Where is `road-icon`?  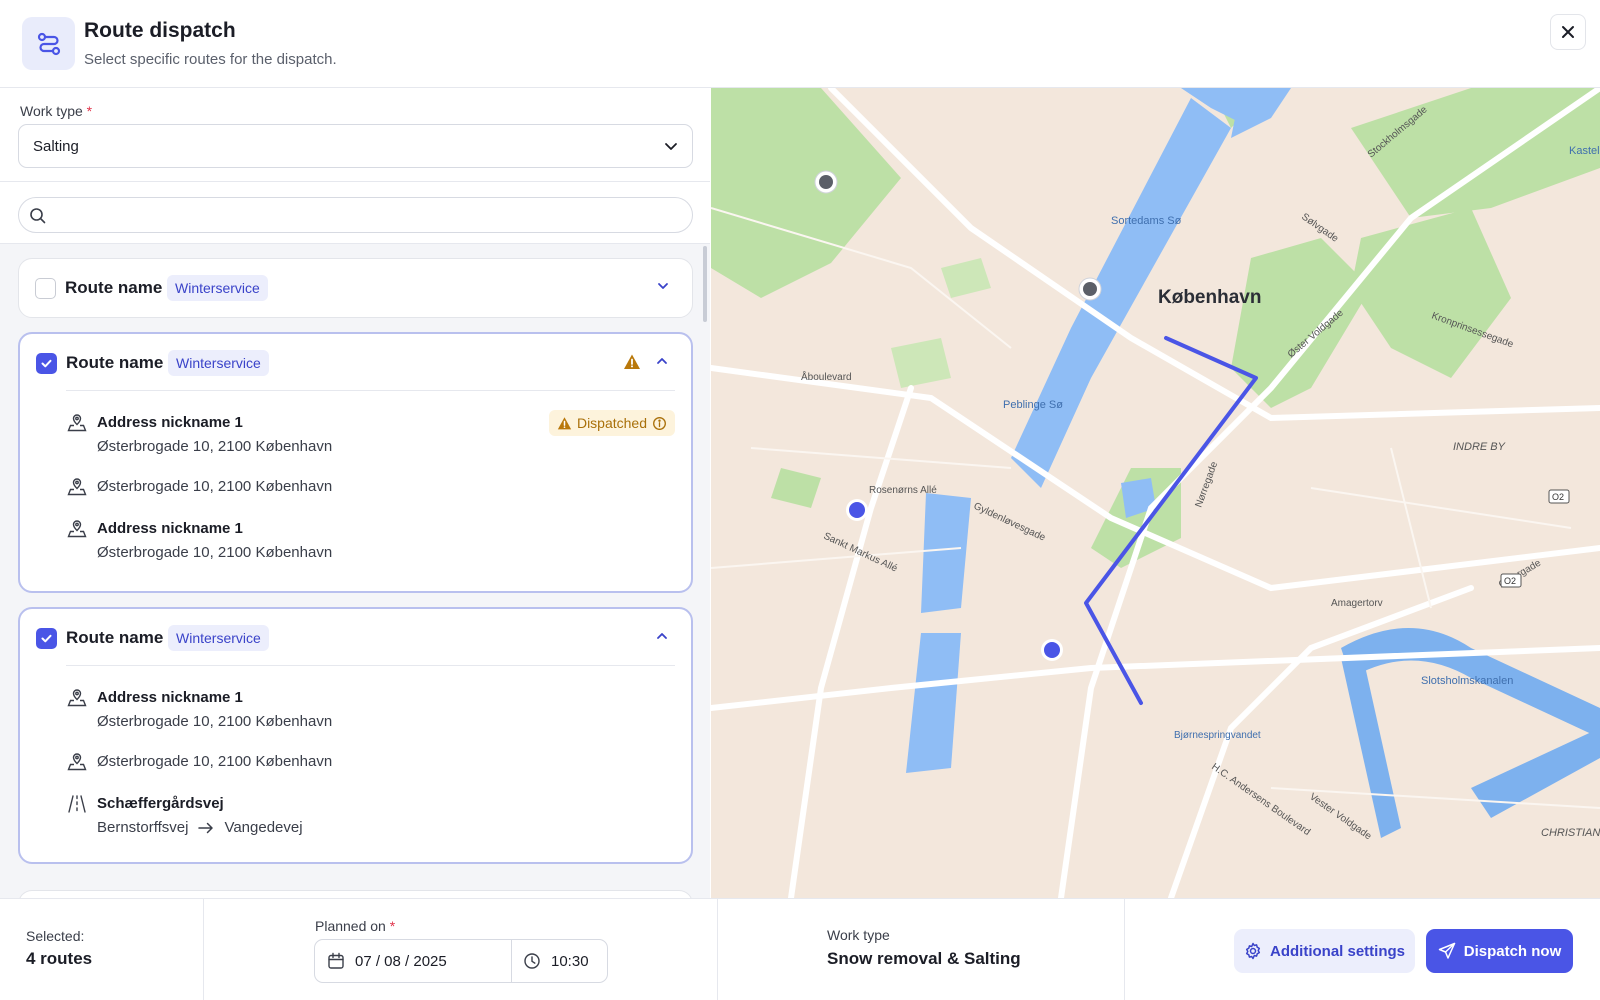
road-icon is located at coordinates (77, 804).